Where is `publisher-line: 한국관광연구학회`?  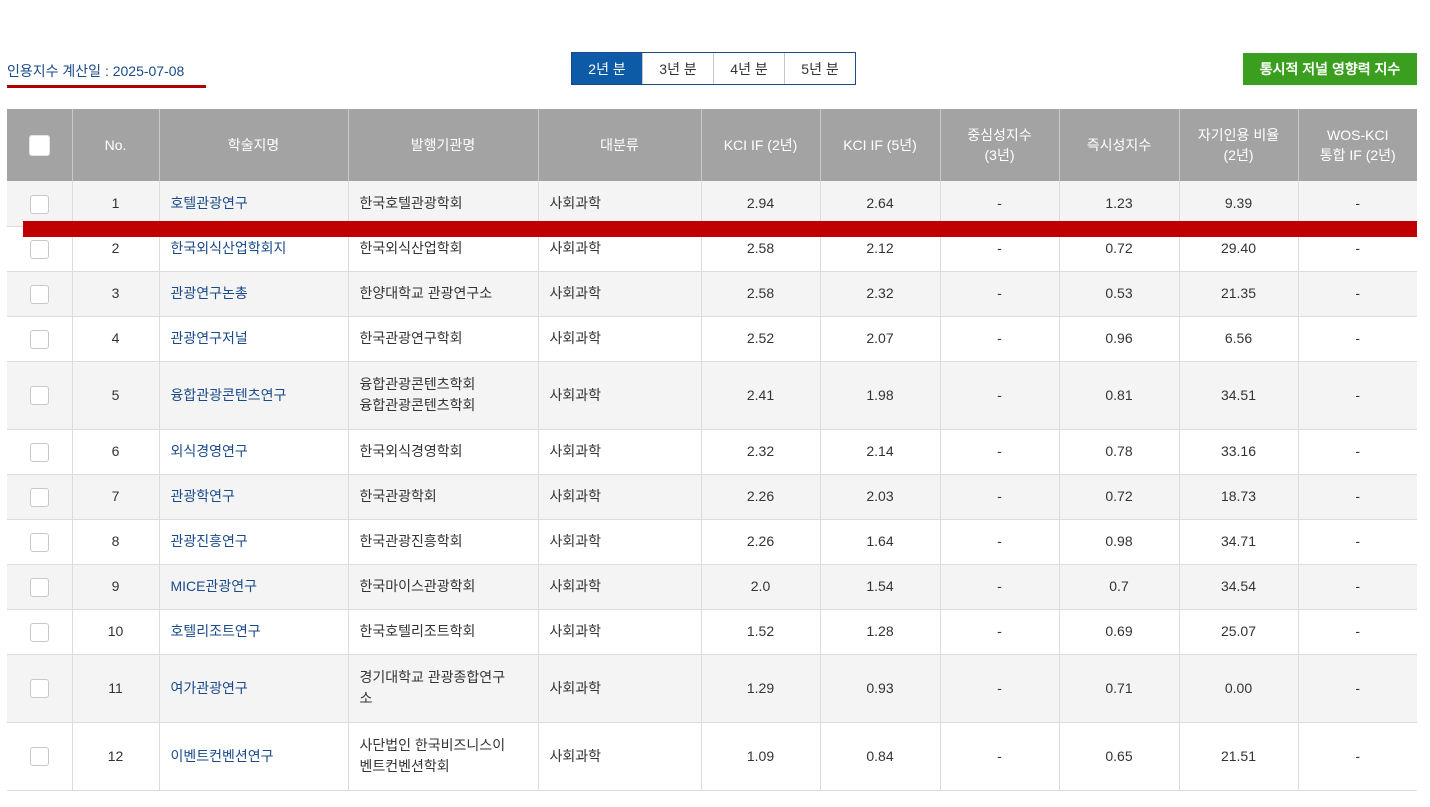 publisher-line: 한국관광연구학회 is located at coordinates (411, 338).